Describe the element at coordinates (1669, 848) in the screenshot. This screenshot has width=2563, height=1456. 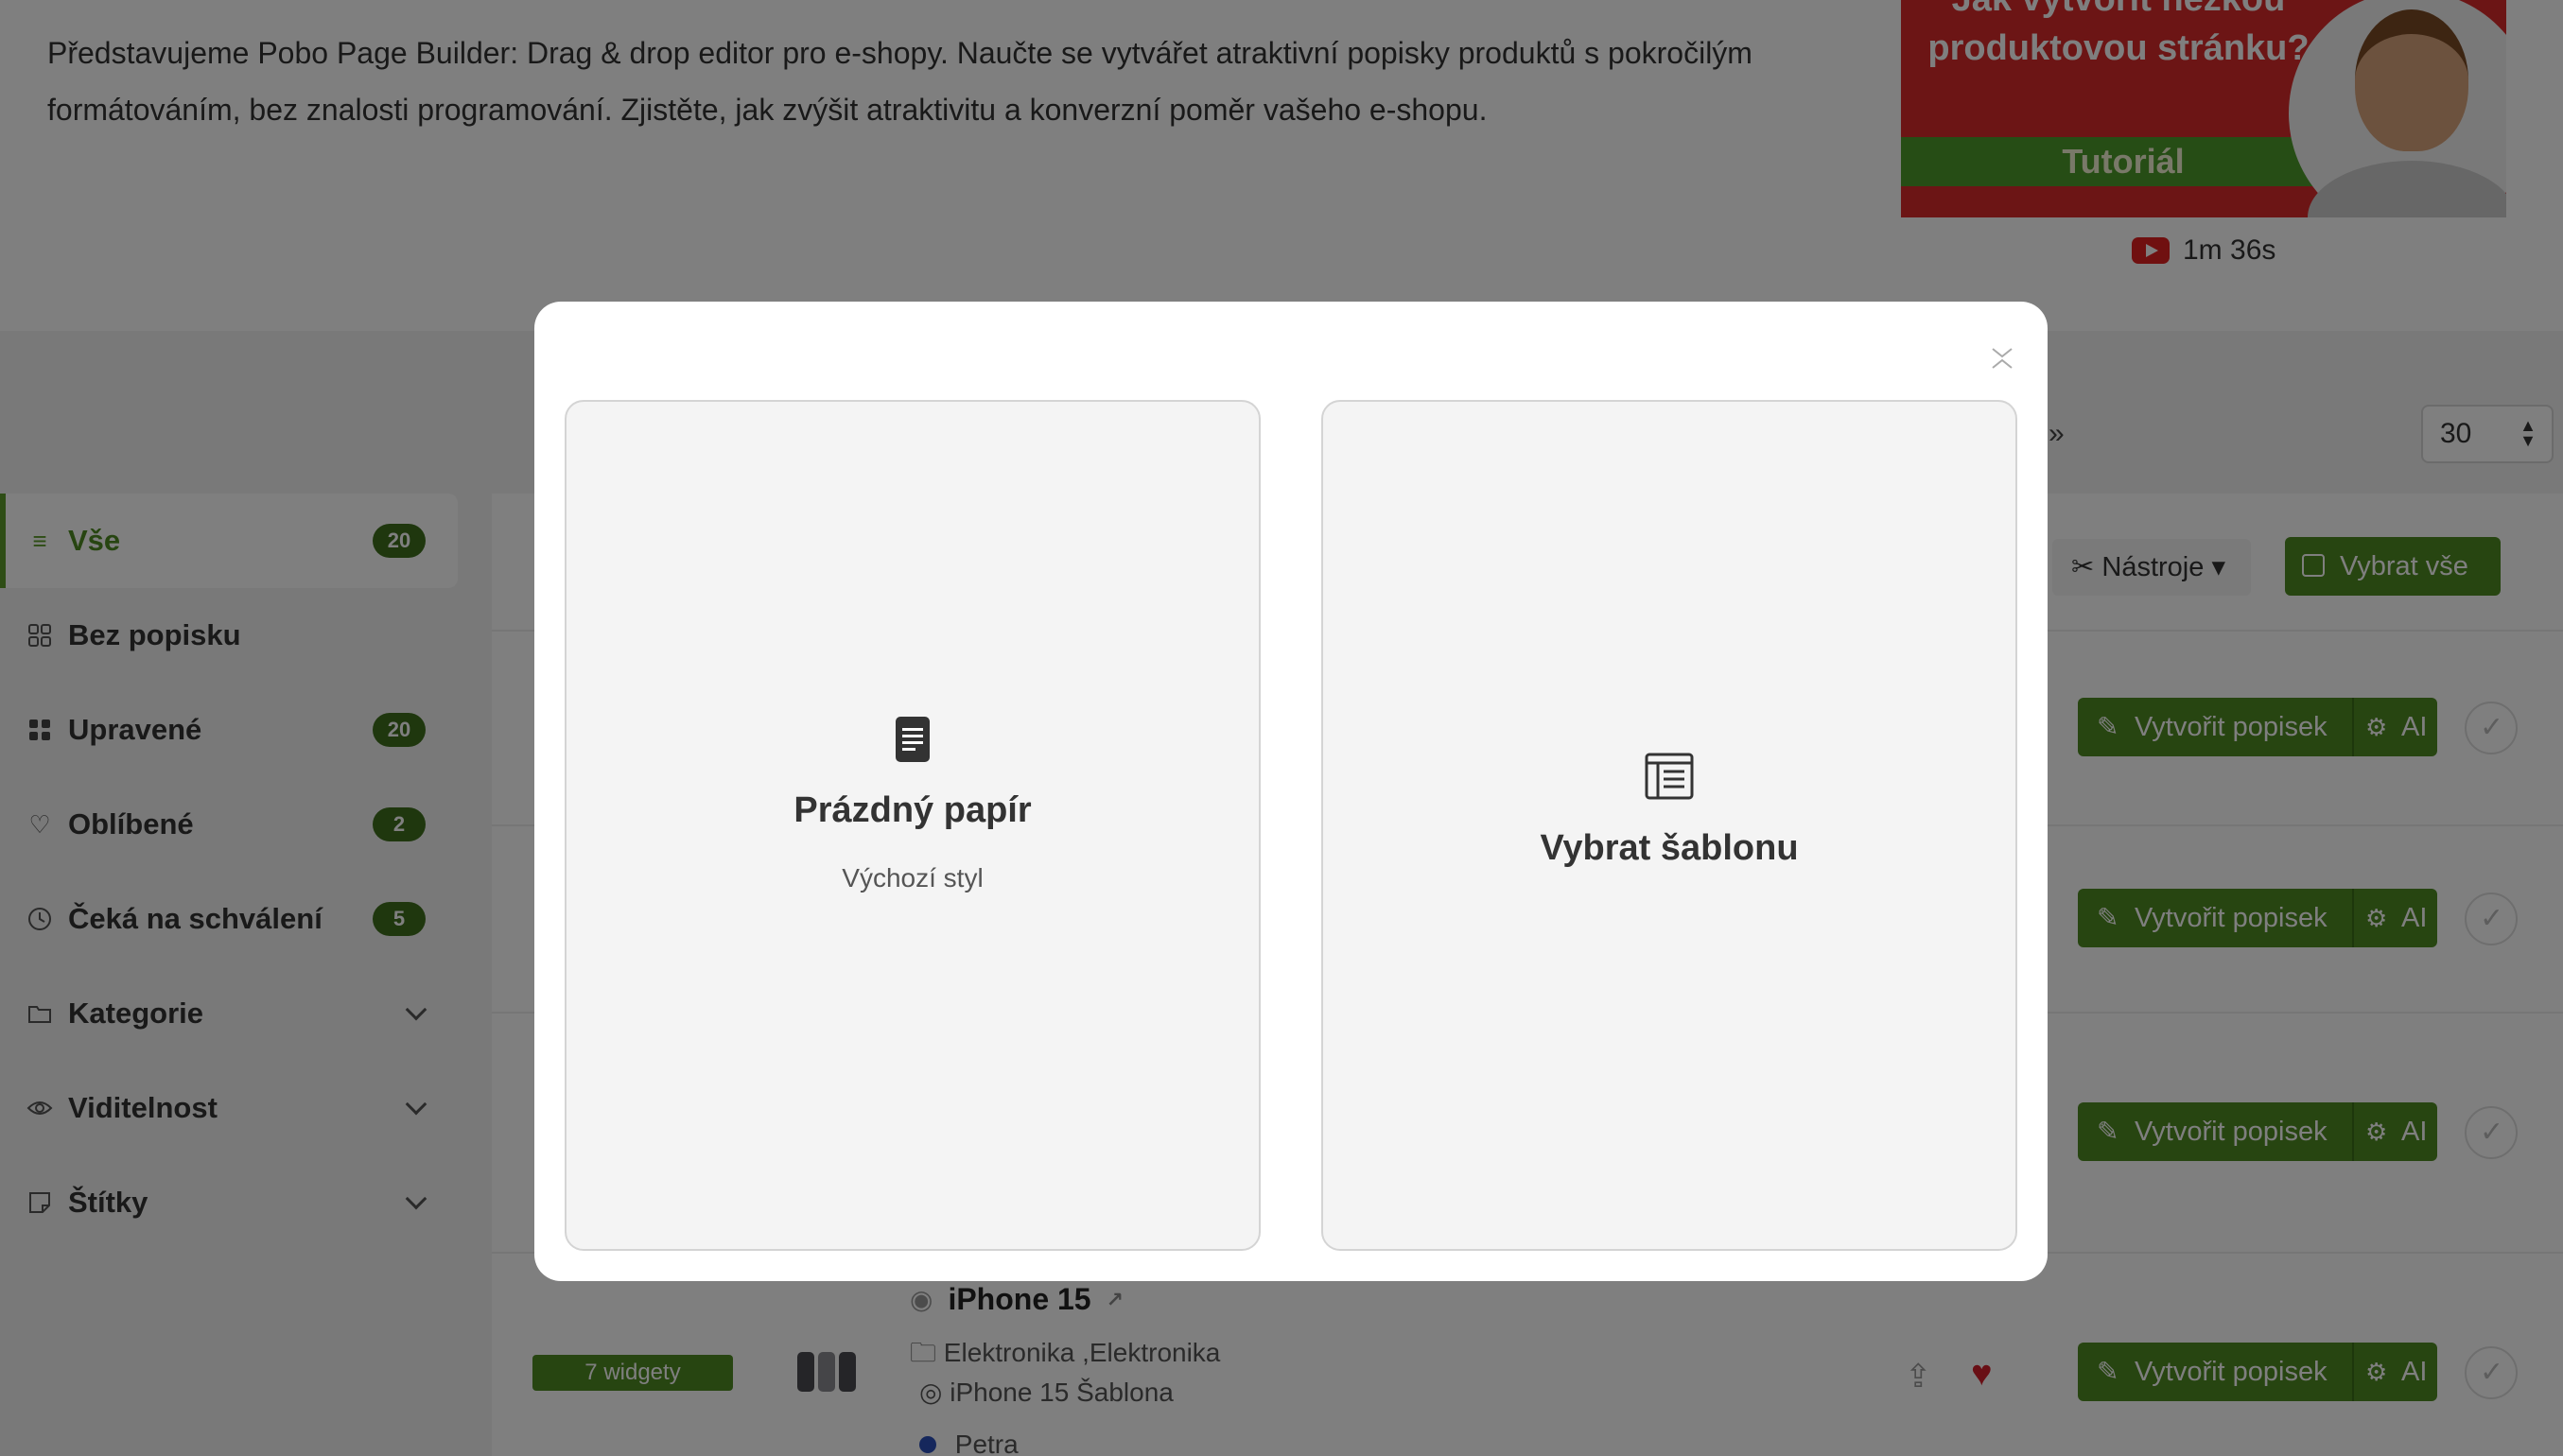
I see `choose-template-title: Vybrat šablonu` at that location.